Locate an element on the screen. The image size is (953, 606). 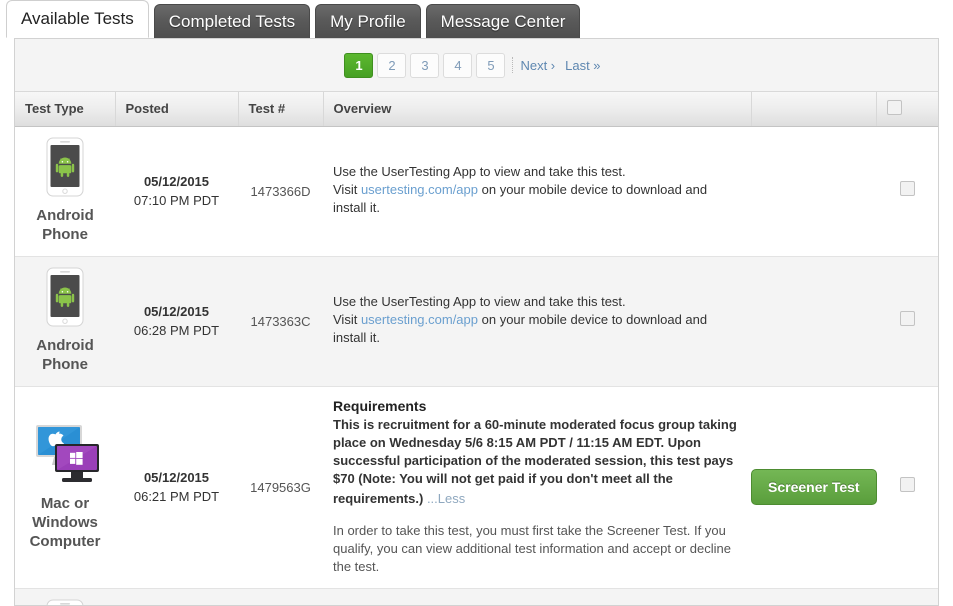
mac-or-windows-computer-icon is located at coordinates (65, 453).